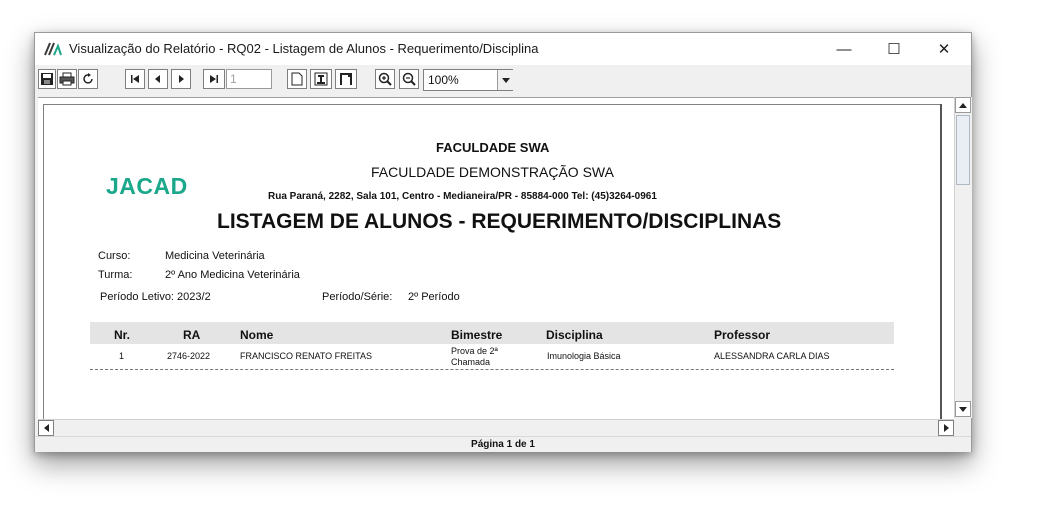  Describe the element at coordinates (471, 362) in the screenshot. I see `cell-bimestre-line2: Chamada` at that location.